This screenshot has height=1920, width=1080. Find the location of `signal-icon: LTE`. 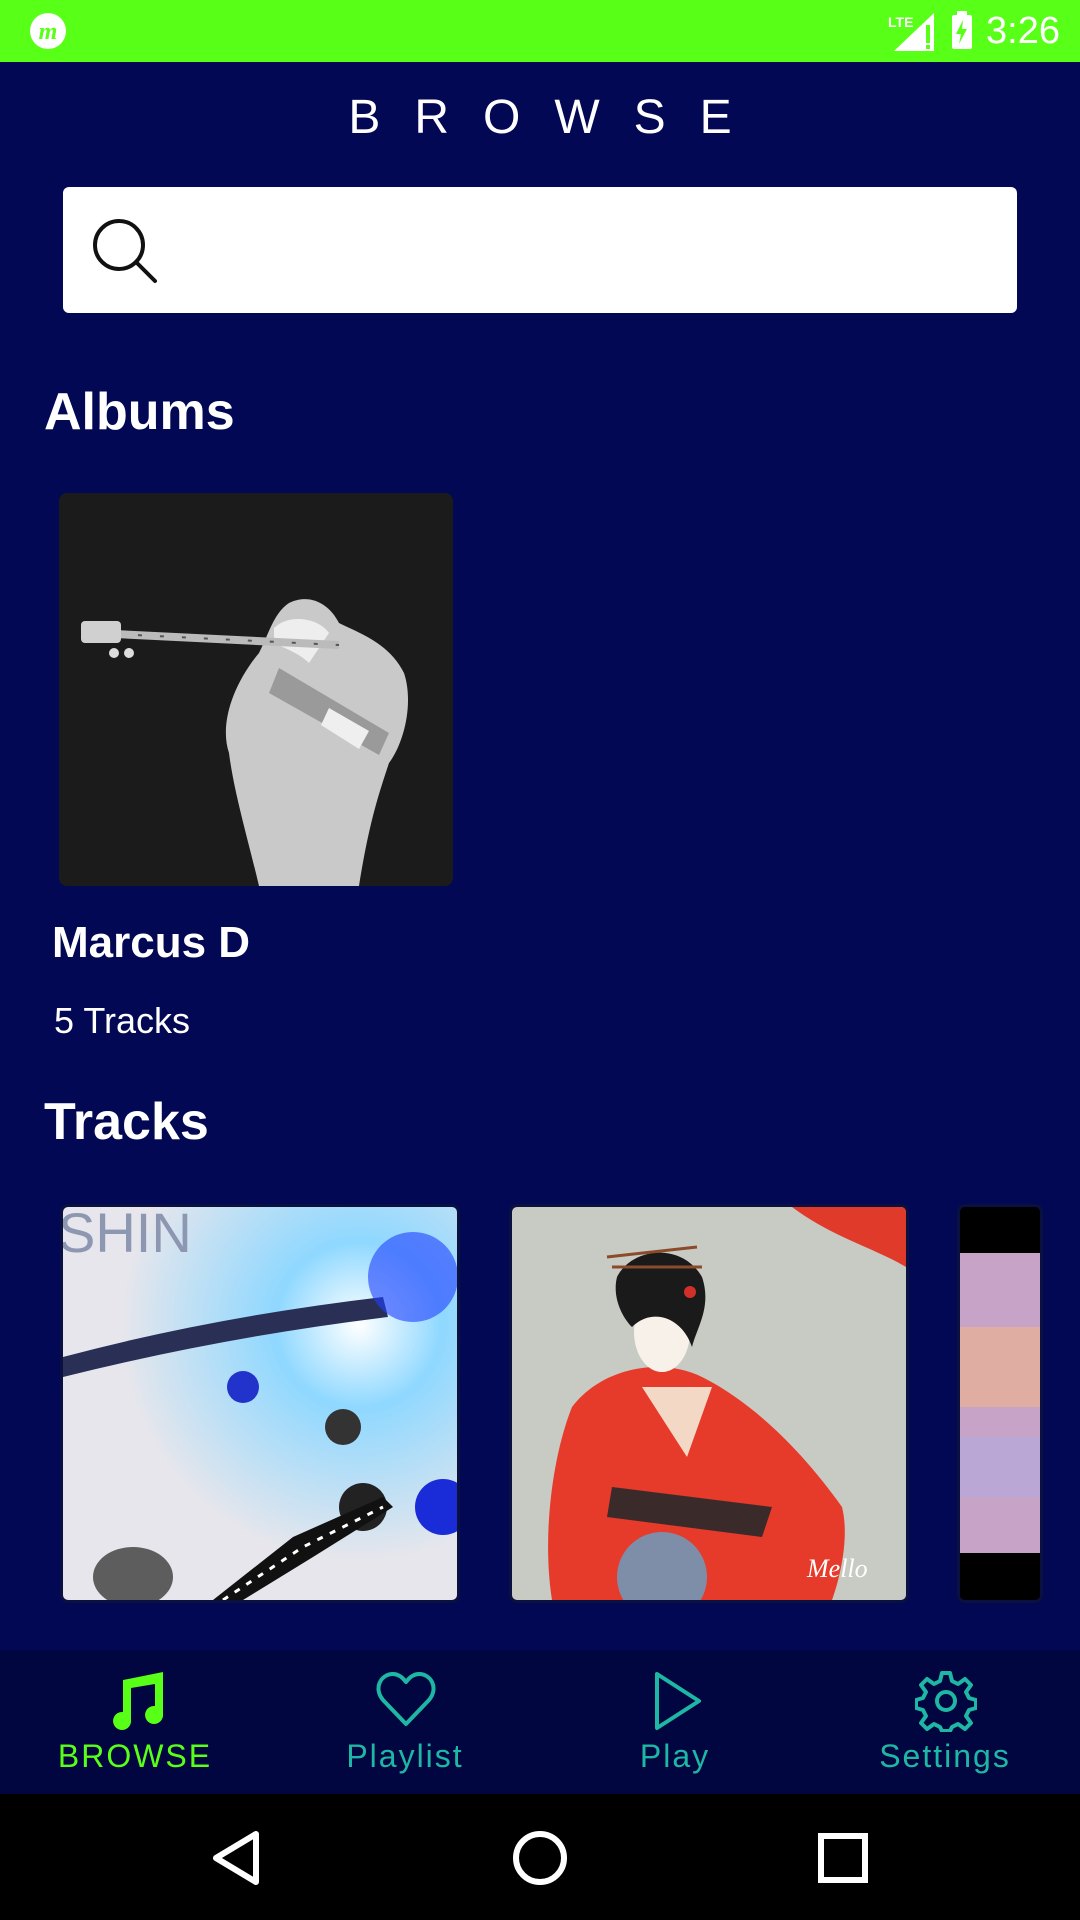

signal-icon: LTE is located at coordinates (911, 32).